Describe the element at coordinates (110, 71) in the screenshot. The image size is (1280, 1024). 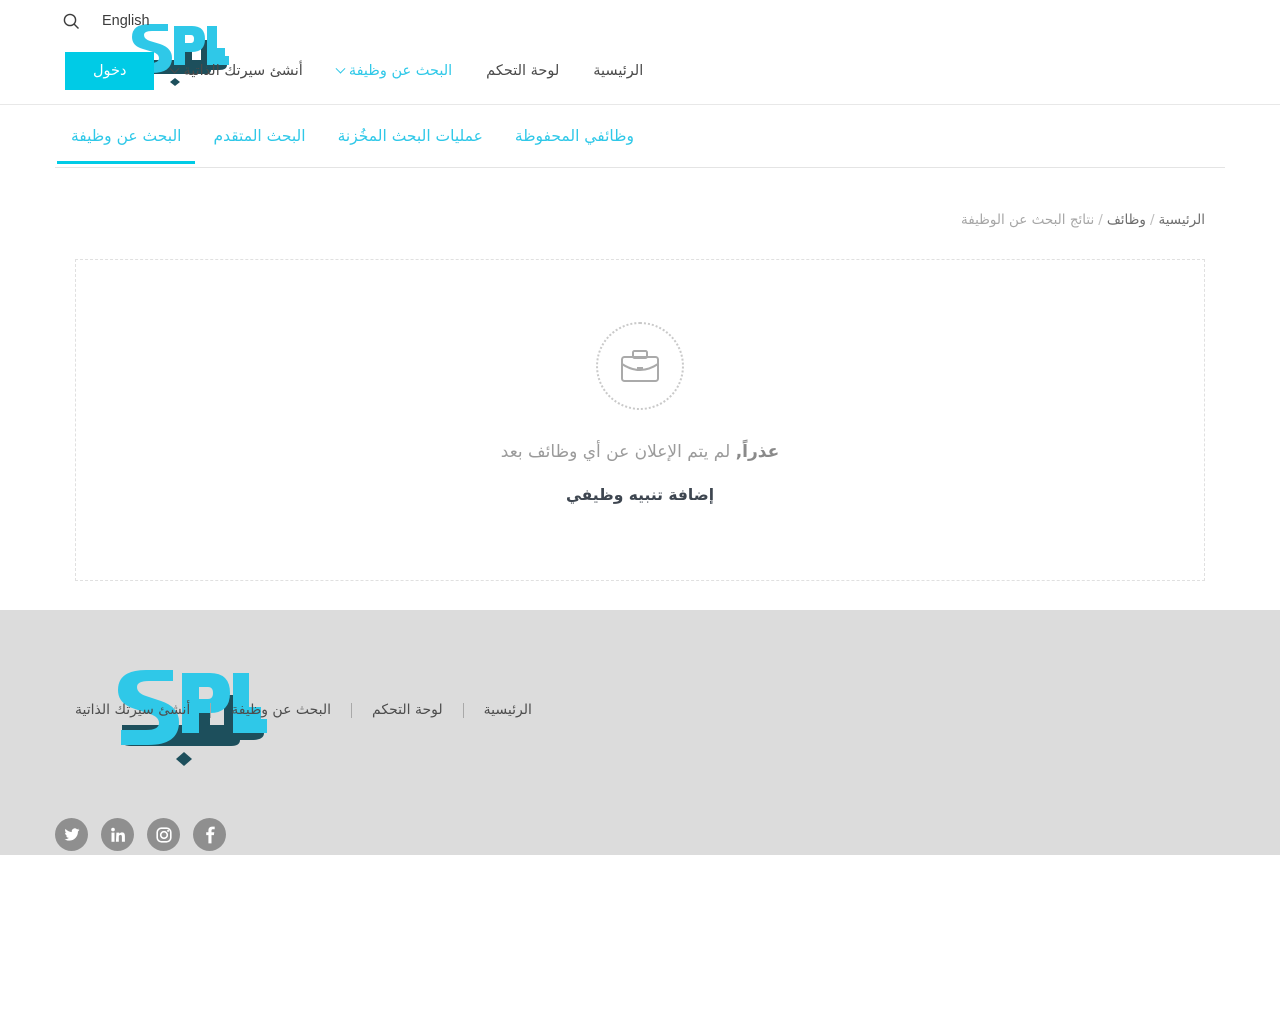
I see `login-button: دخول` at that location.